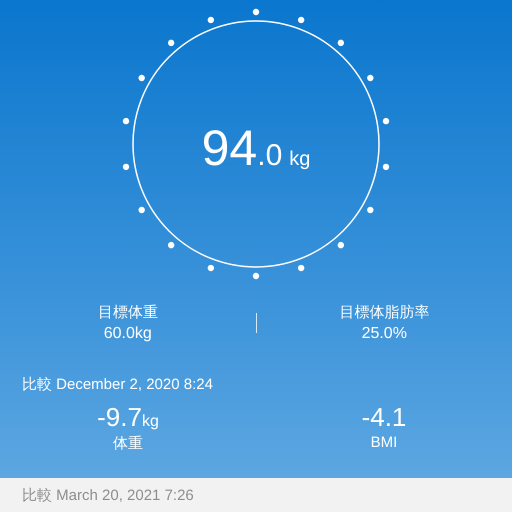 This screenshot has height=512, width=512. Describe the element at coordinates (128, 312) in the screenshot. I see `goal-label: 目標体重` at that location.